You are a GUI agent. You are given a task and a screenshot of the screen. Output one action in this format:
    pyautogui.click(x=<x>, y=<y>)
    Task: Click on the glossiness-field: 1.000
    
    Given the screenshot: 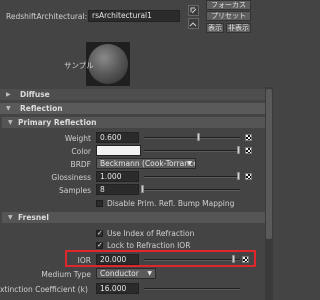 What is the action you would take?
    pyautogui.click(x=117, y=176)
    